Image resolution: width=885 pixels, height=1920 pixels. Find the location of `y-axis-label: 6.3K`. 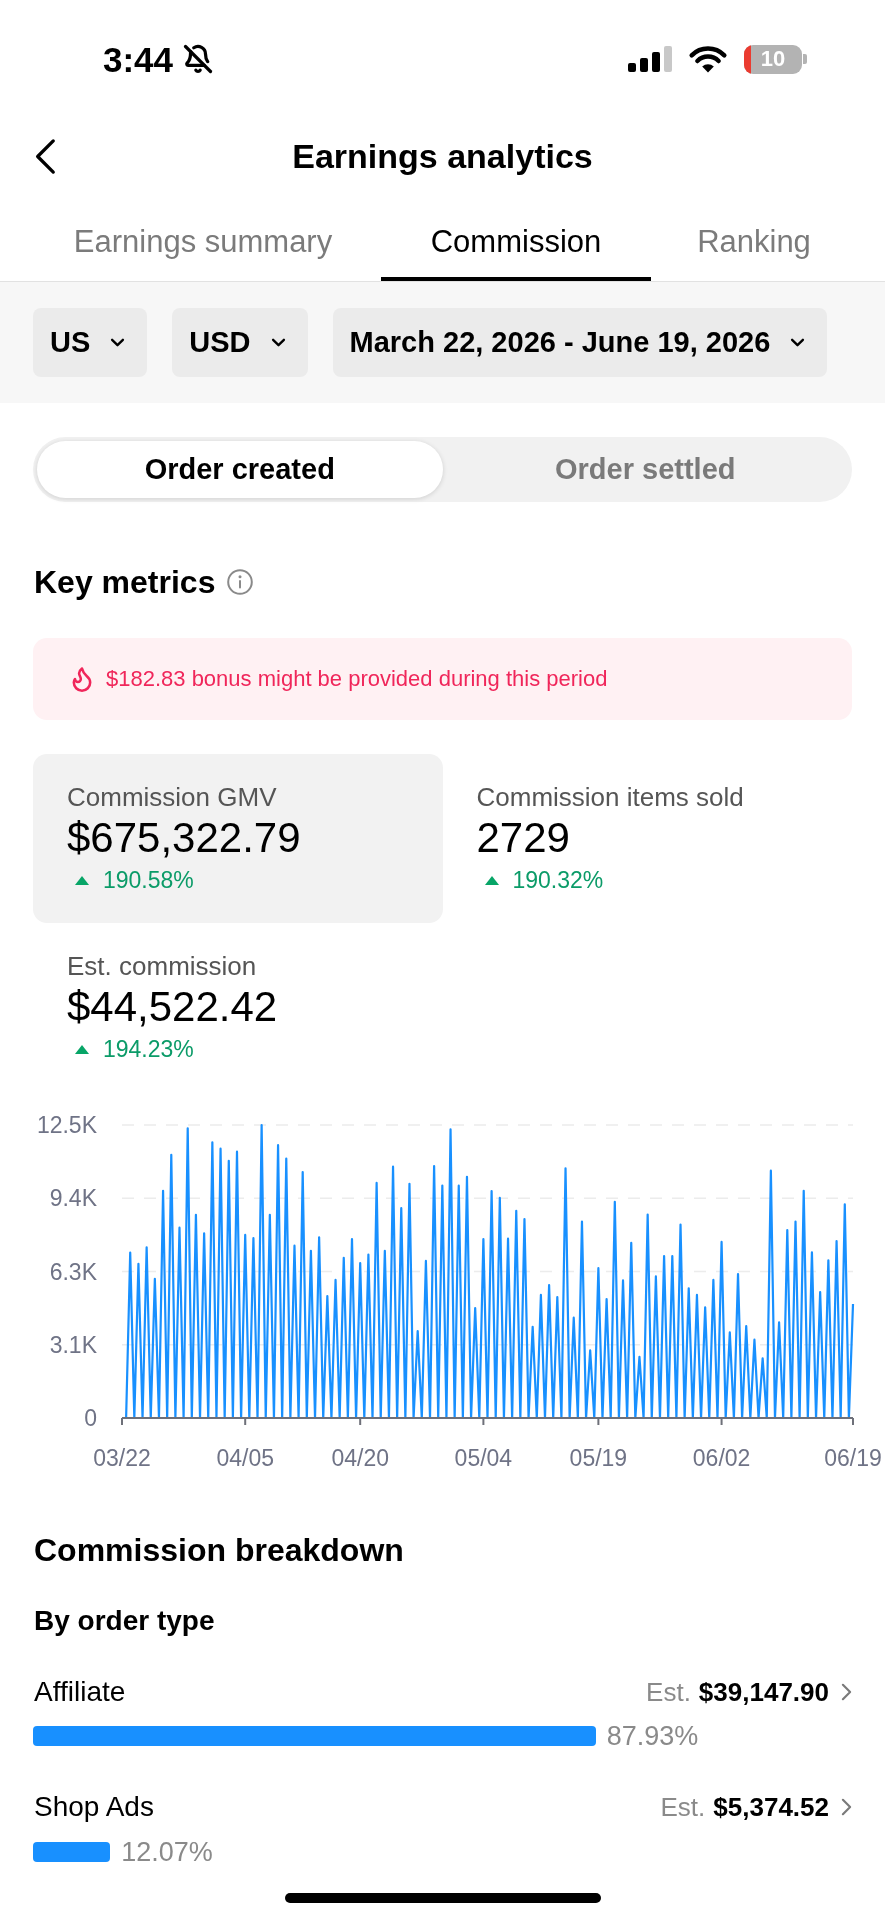

y-axis-label: 6.3K is located at coordinates (73, 1271).